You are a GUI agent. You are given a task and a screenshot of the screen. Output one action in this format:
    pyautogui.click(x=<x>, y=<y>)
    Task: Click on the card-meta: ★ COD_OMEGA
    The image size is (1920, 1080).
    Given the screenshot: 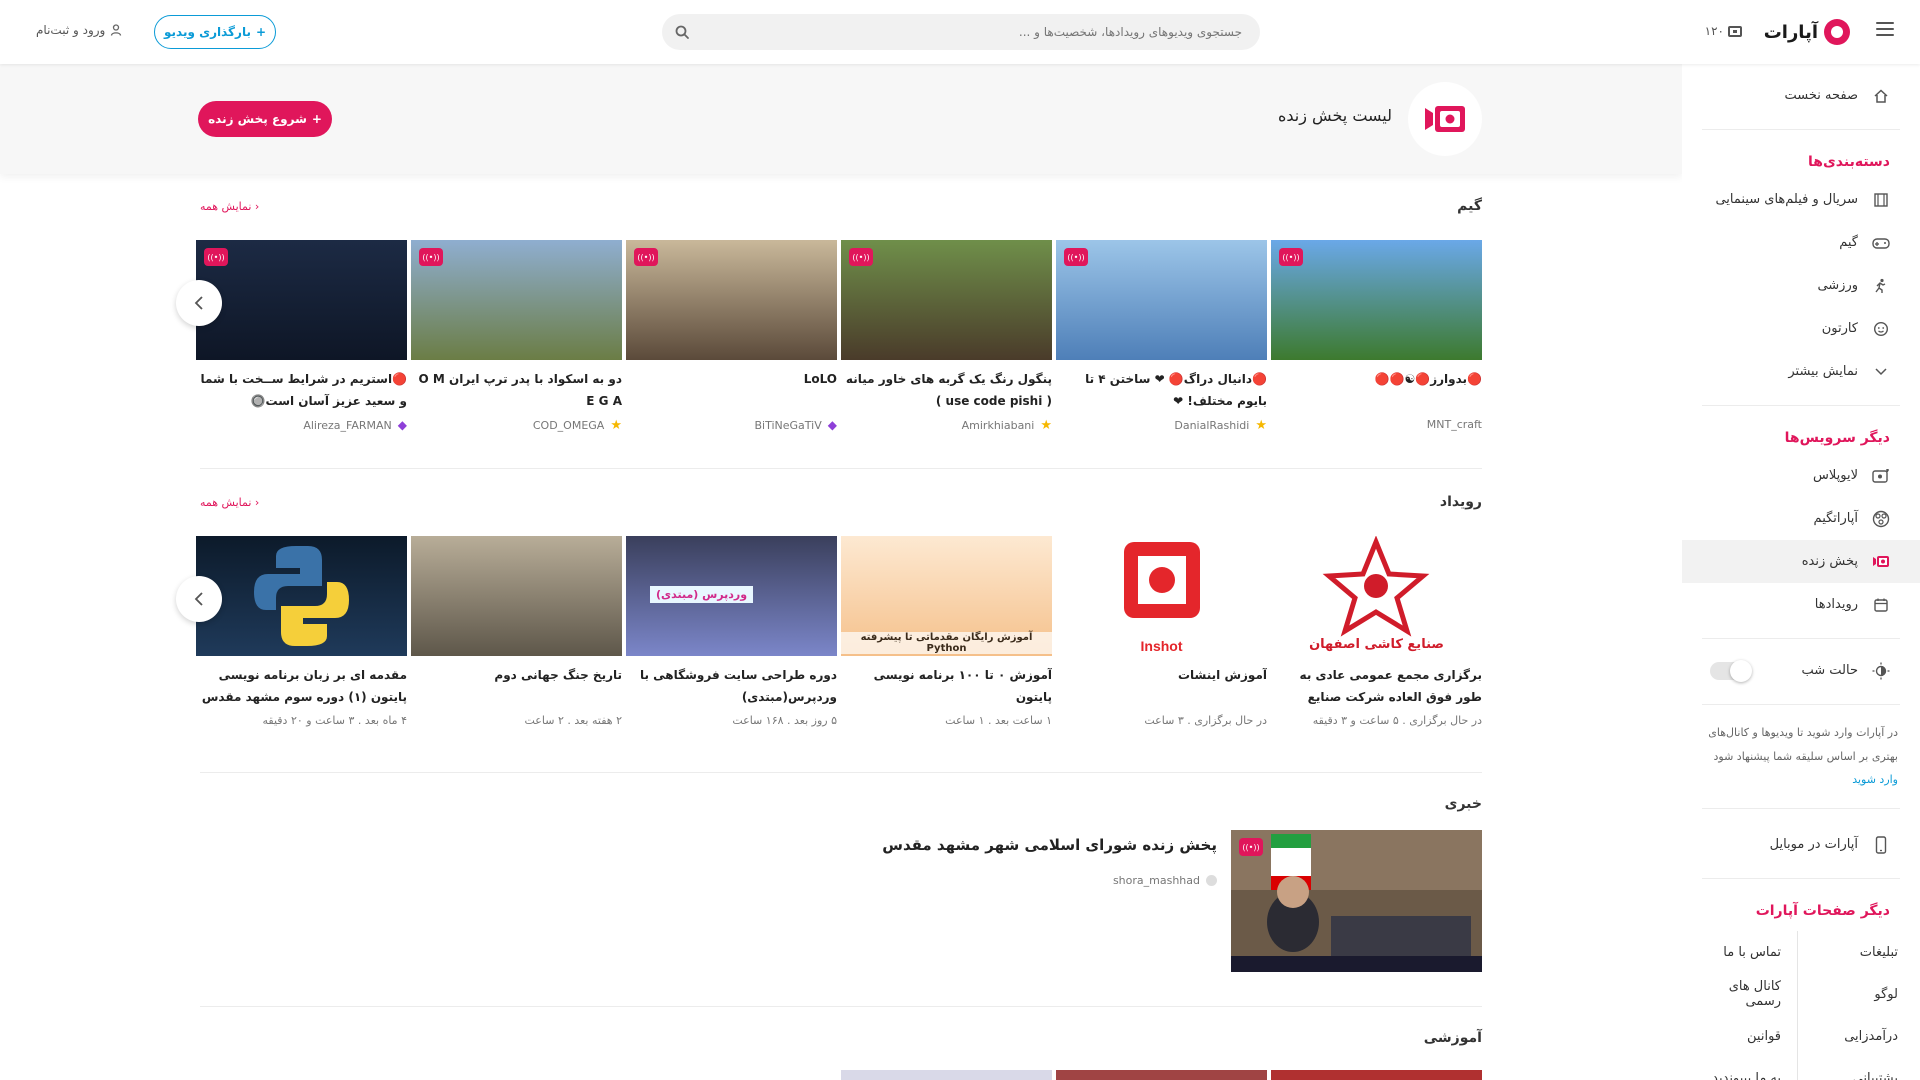 What is the action you would take?
    pyautogui.click(x=516, y=425)
    